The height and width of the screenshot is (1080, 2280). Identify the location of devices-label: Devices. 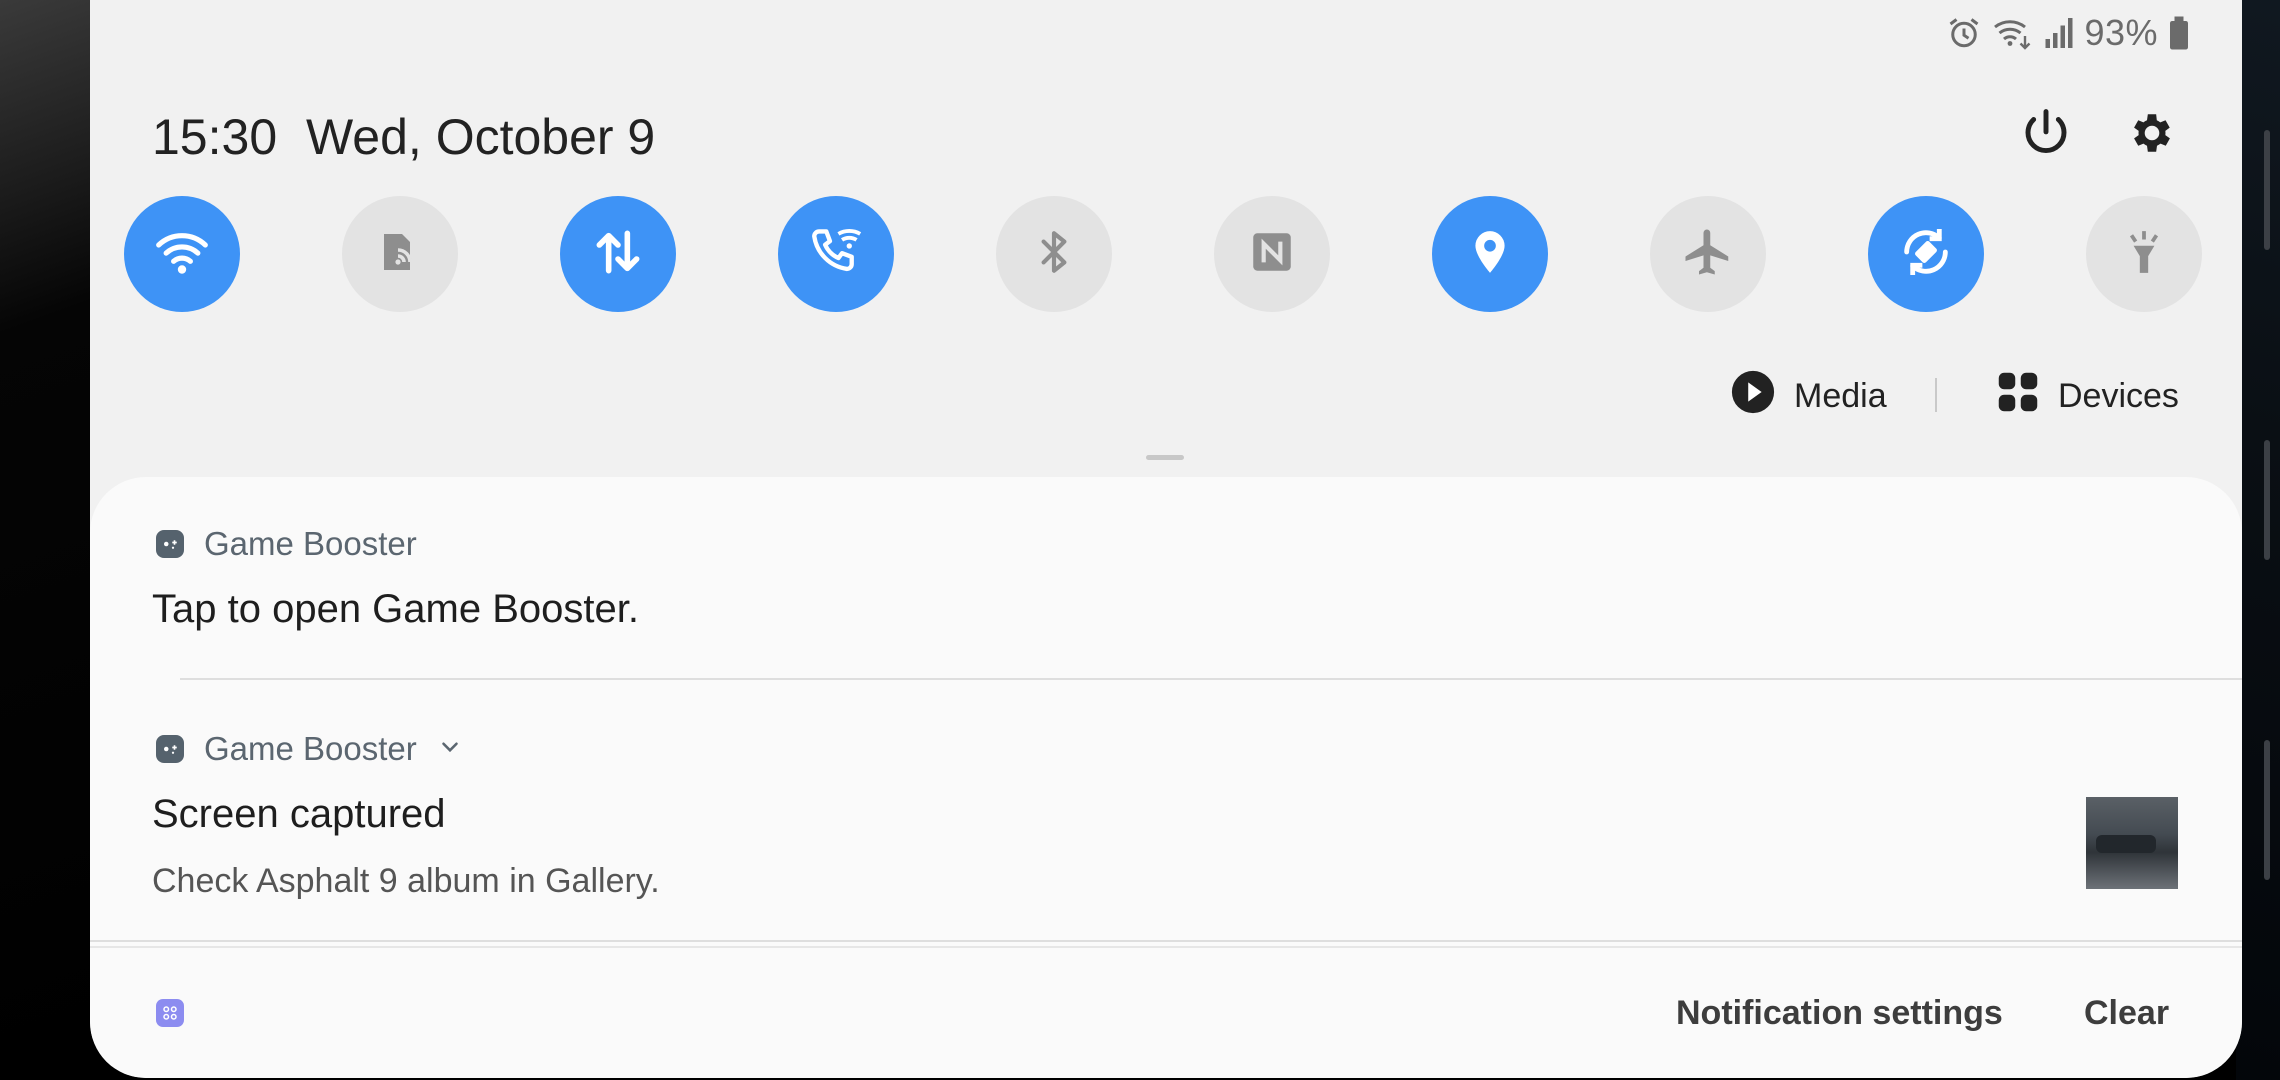
(2118, 395).